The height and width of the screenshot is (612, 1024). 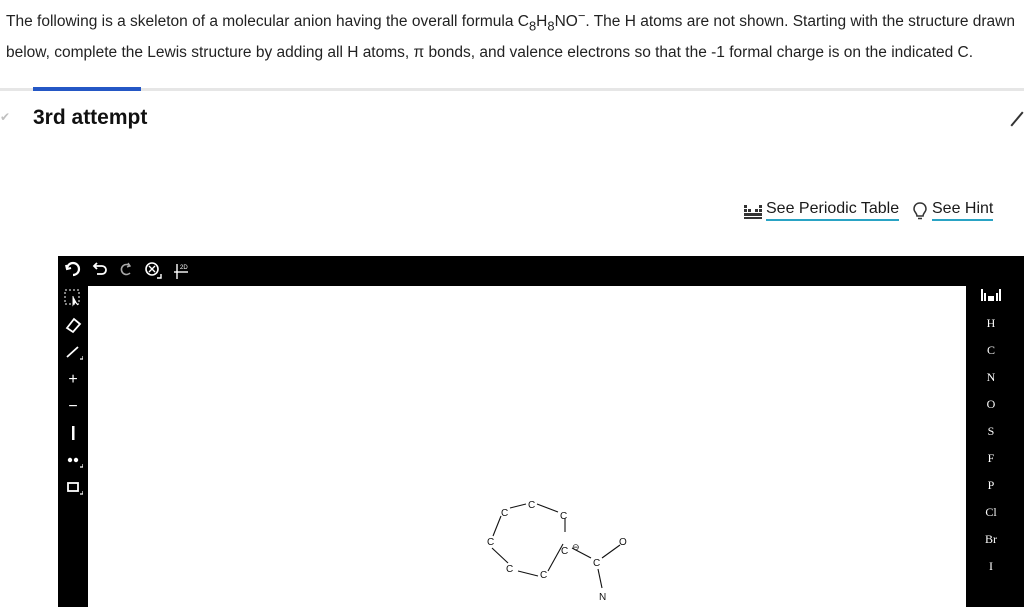 I want to click on element-n: N, so click(x=991, y=377).